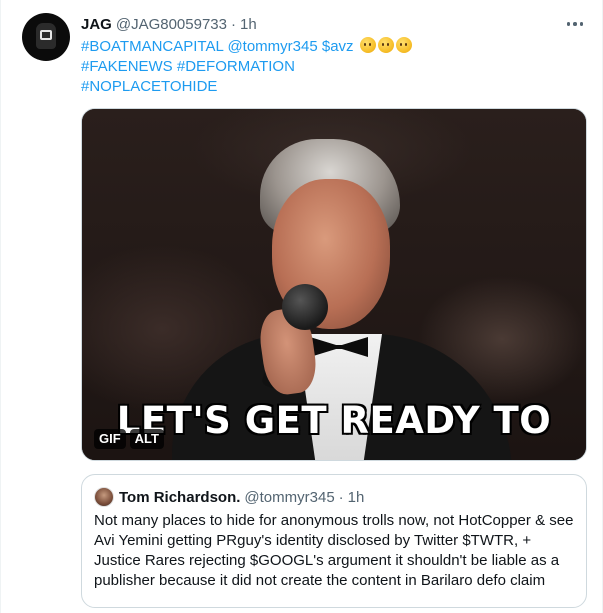 This screenshot has width=603, height=613. Describe the element at coordinates (96, 24) in the screenshot. I see `author-name: JAG` at that location.